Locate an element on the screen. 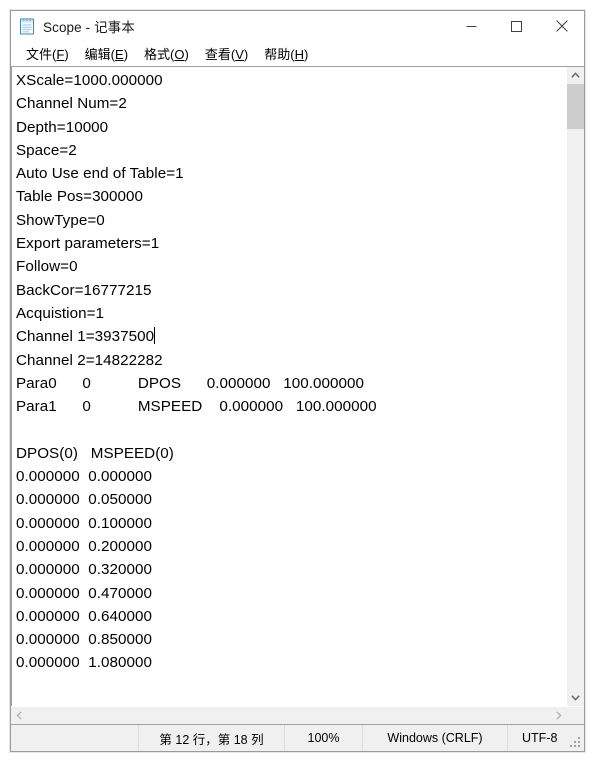 Image resolution: width=597 pixels, height=765 pixels. menu-bar: 文件(F) 编辑(E) 格式(O) 查看(V) 帮助(H) is located at coordinates (297, 53).